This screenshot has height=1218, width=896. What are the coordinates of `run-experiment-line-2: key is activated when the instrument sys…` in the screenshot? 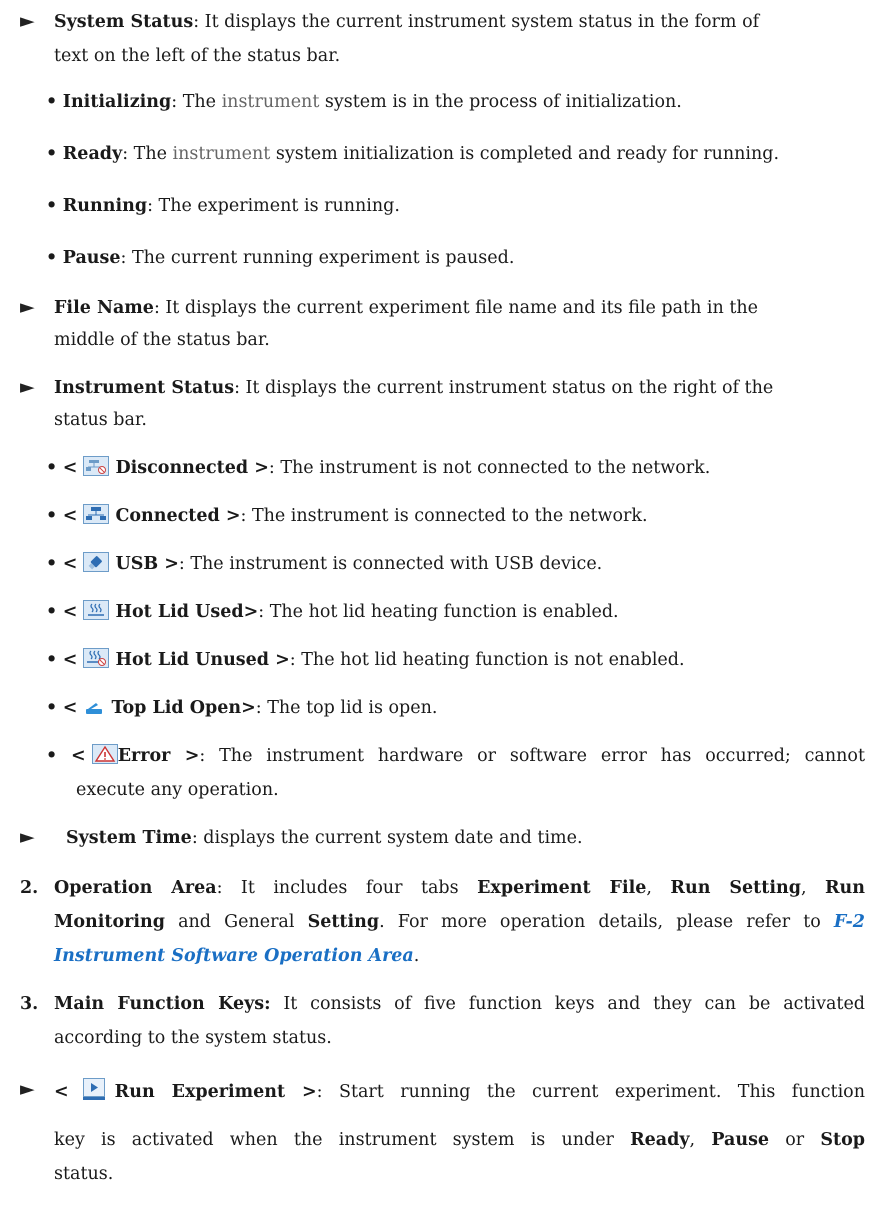 It's located at (459, 1140).